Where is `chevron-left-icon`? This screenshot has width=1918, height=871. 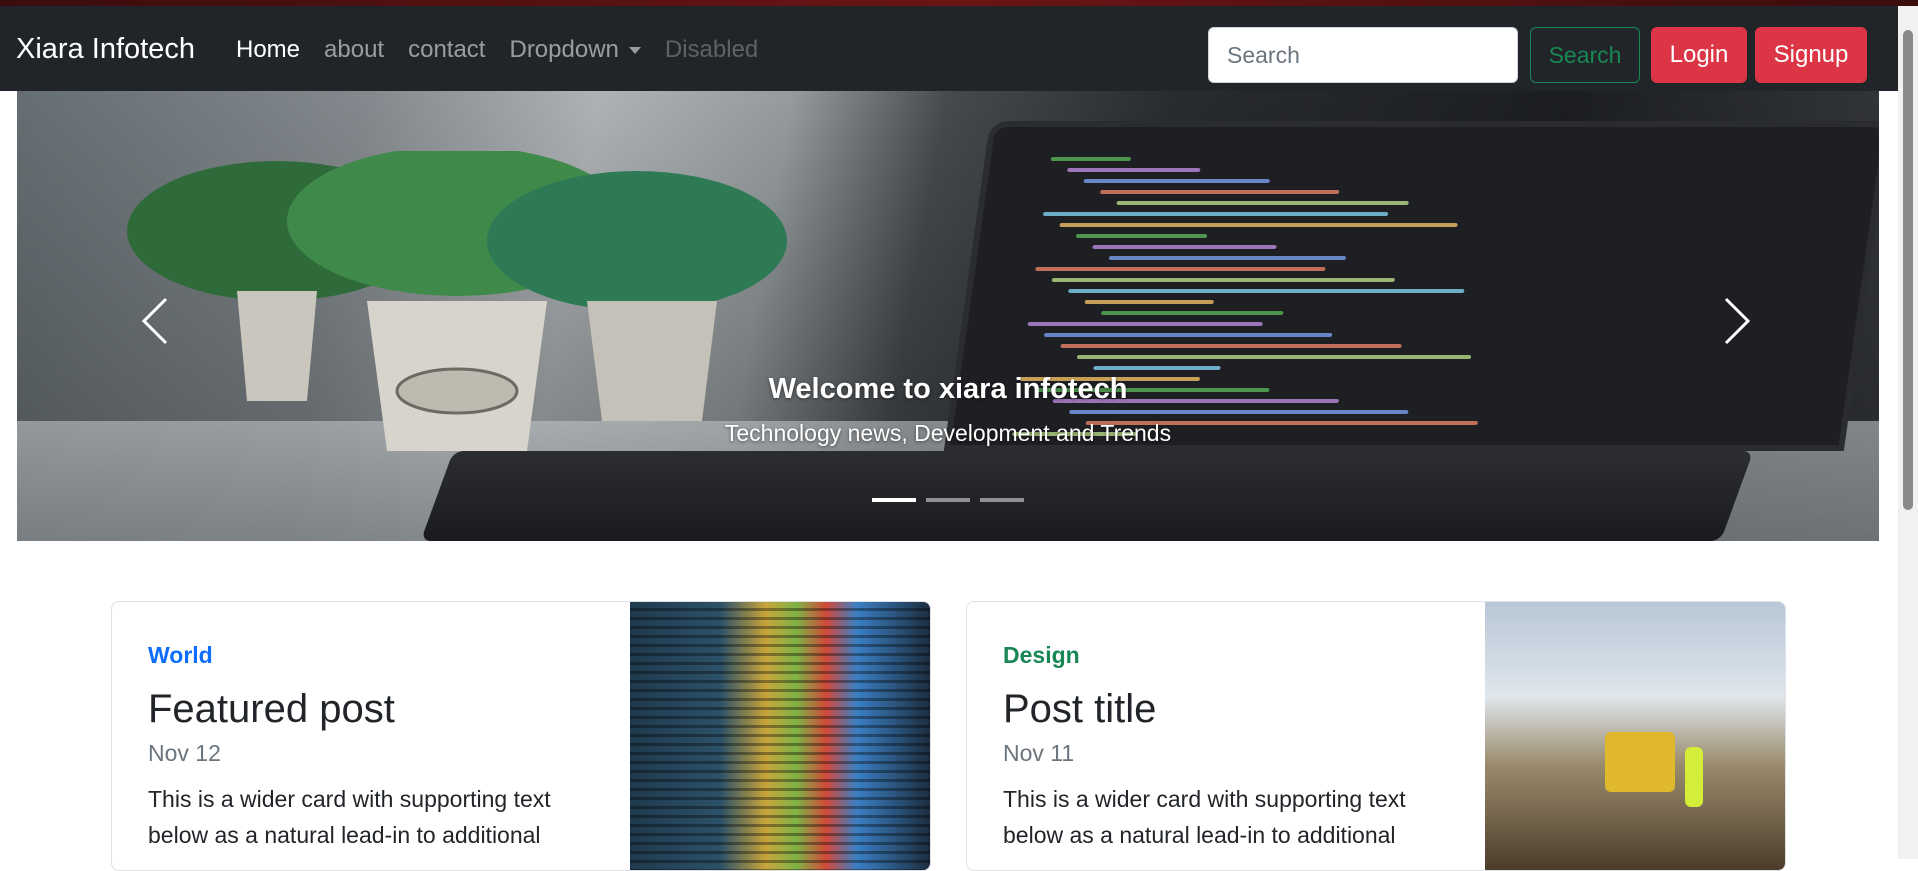 chevron-left-icon is located at coordinates (154, 321).